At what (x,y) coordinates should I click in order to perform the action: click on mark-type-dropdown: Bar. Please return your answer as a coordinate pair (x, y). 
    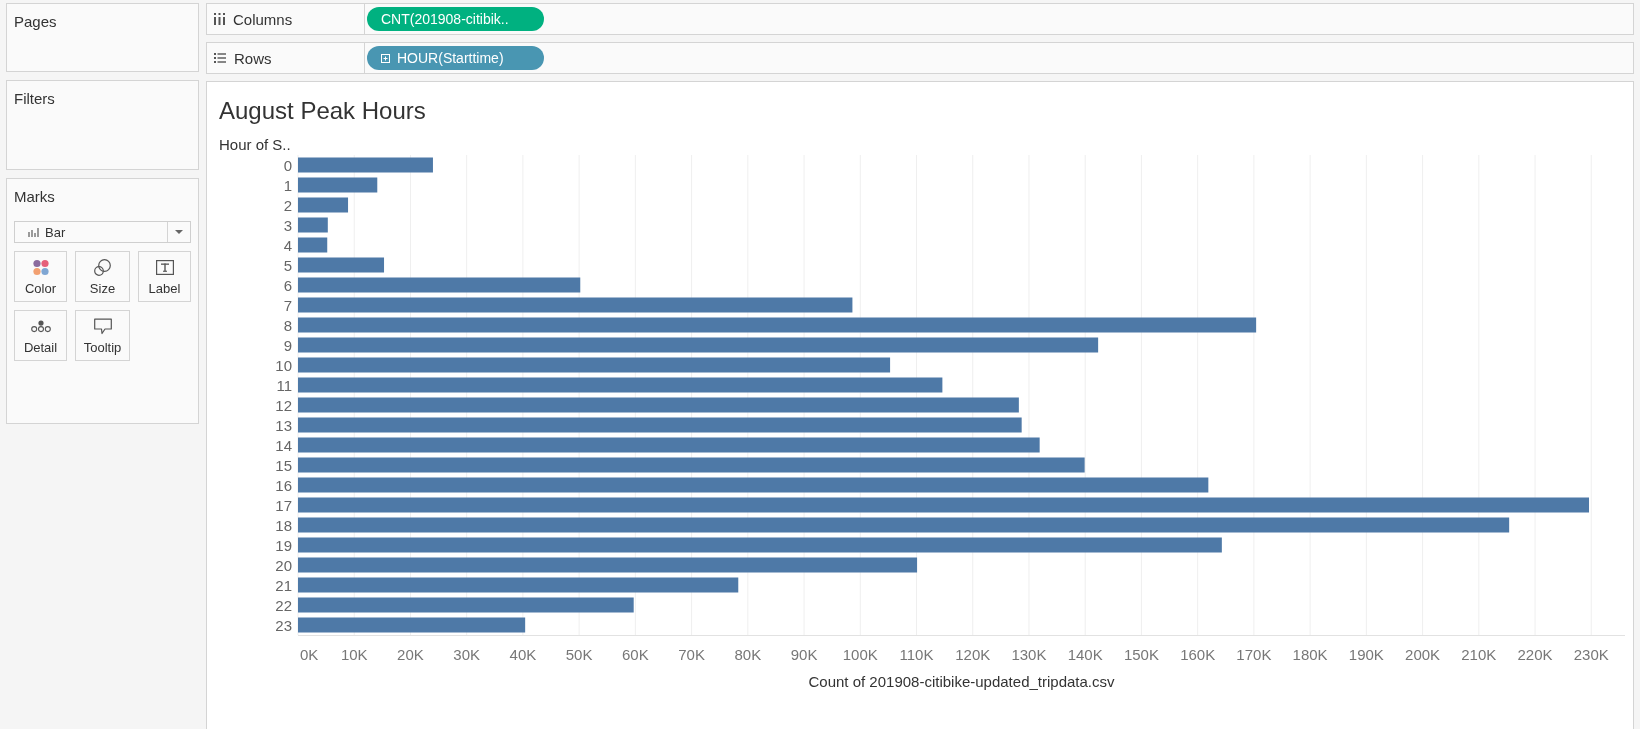
    Looking at the image, I should click on (102, 232).